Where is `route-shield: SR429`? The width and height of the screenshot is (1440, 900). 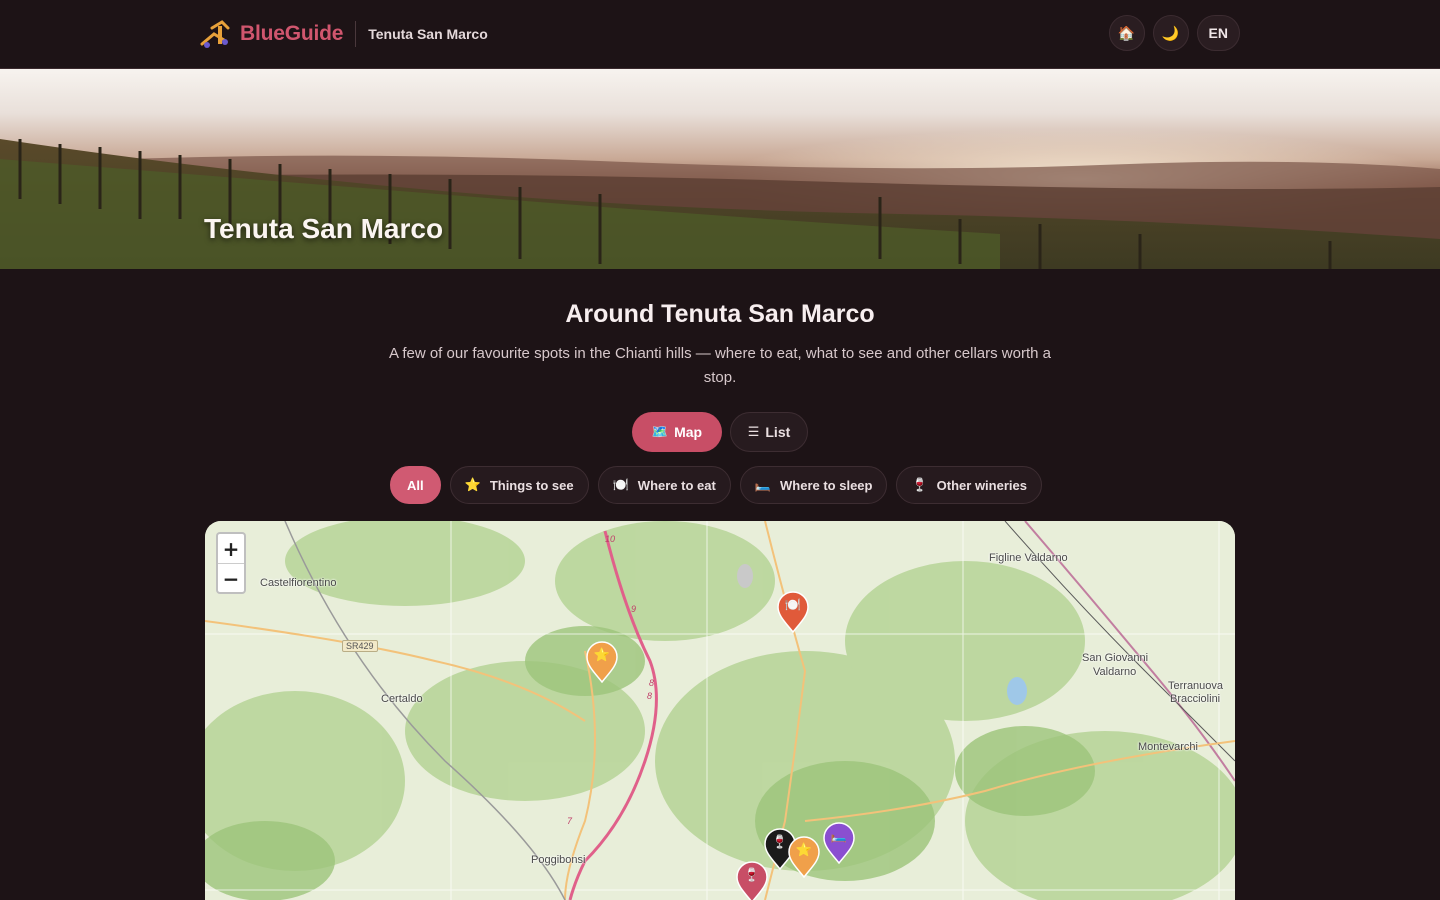
route-shield: SR429 is located at coordinates (360, 646).